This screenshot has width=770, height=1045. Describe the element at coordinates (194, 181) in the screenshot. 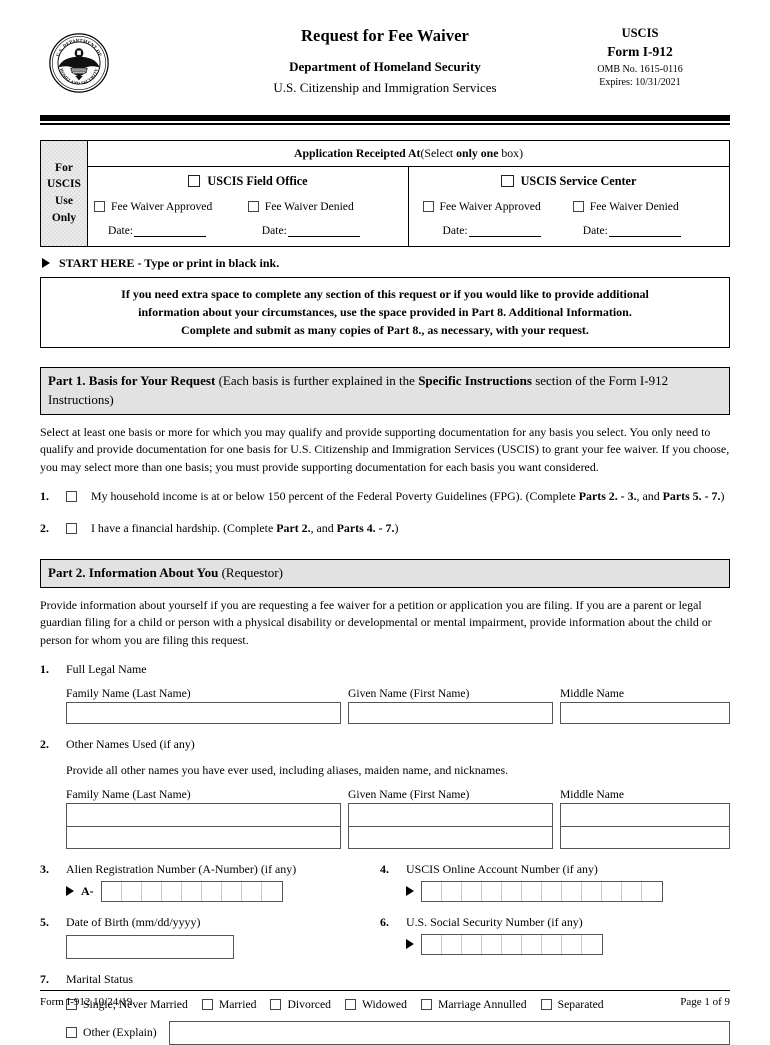

I see `uscis-field-office-checkbox` at that location.